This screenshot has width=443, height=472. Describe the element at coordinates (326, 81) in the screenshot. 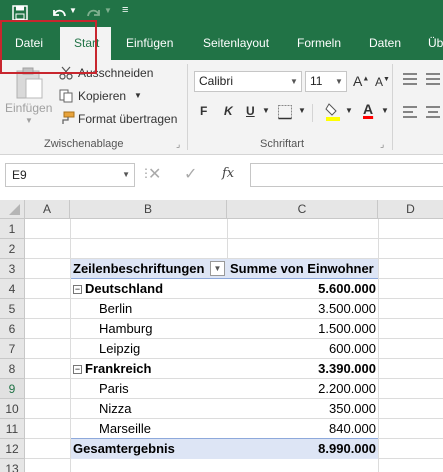

I see `font-size-combo: 11 ▼` at that location.